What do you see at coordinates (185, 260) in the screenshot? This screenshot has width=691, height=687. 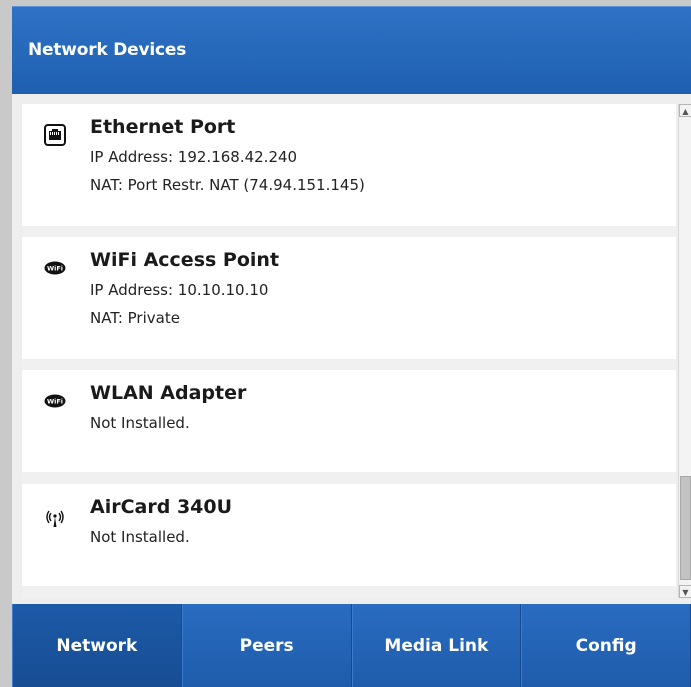 I see `device-title: WiFi Access Point` at bounding box center [185, 260].